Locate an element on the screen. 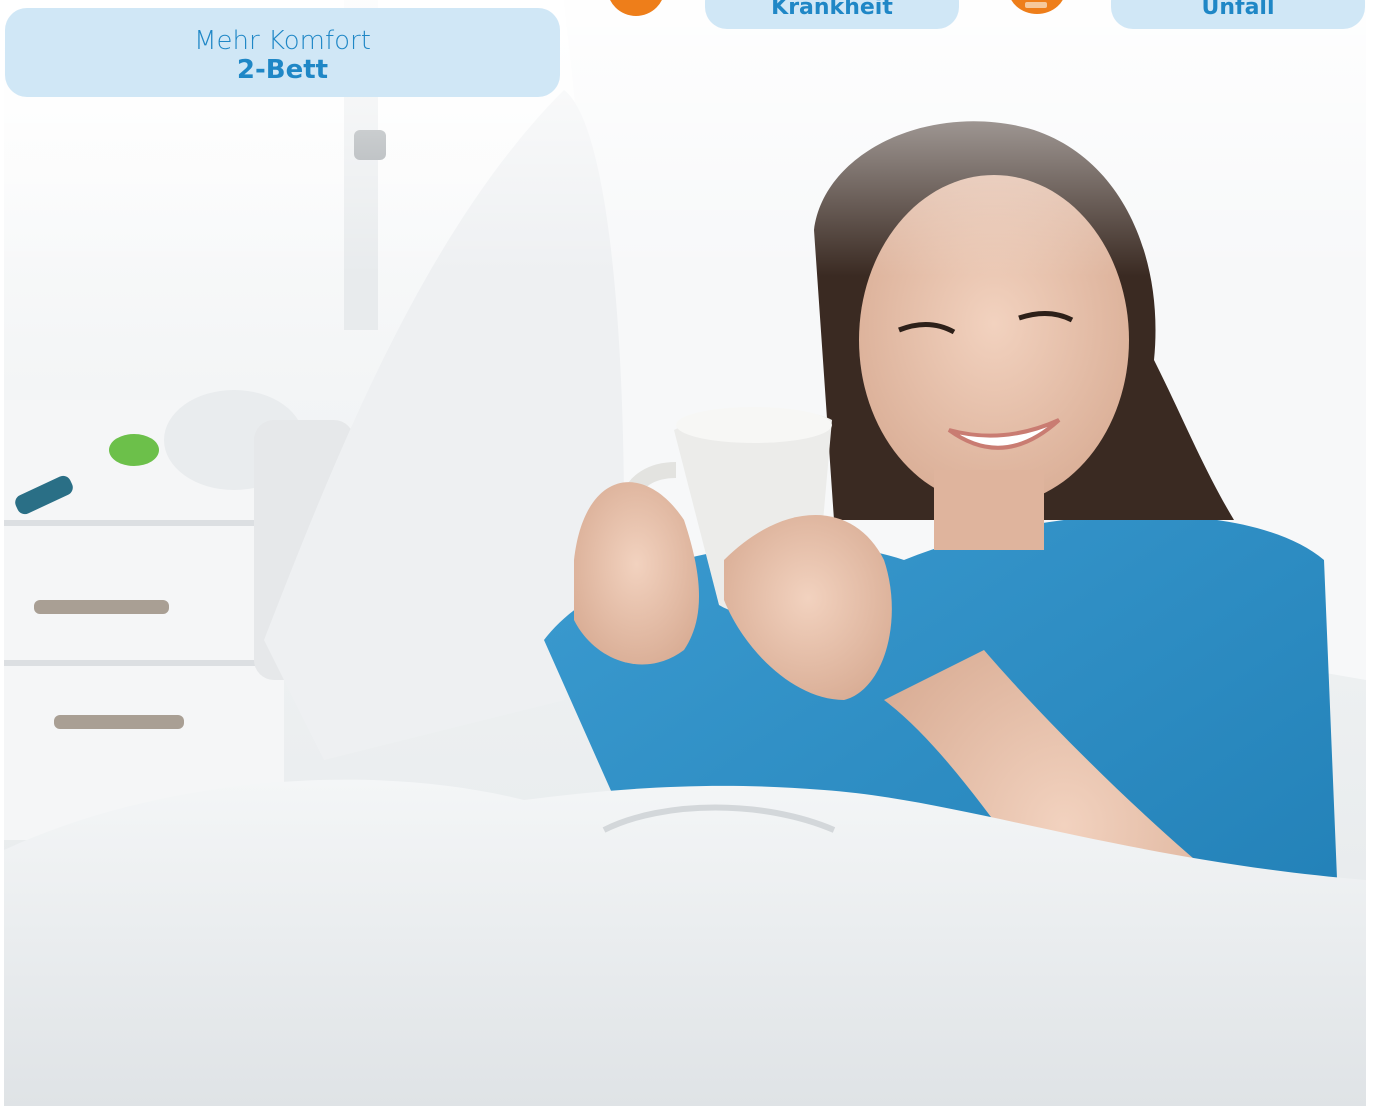  accident-option-label: Unfall is located at coordinates (1238, 10).